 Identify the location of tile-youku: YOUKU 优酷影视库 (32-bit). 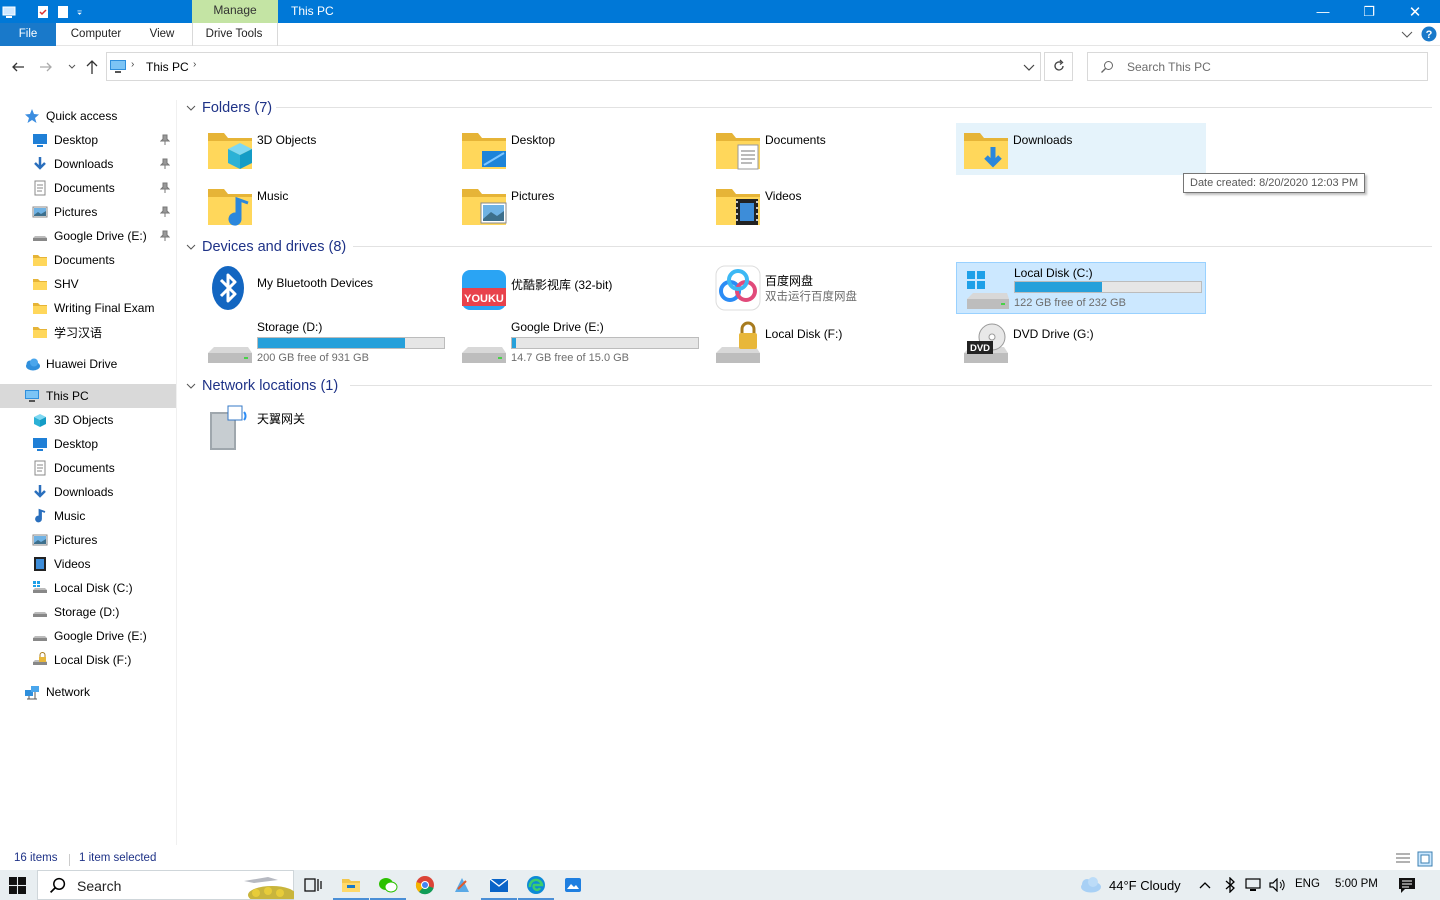
(579, 288).